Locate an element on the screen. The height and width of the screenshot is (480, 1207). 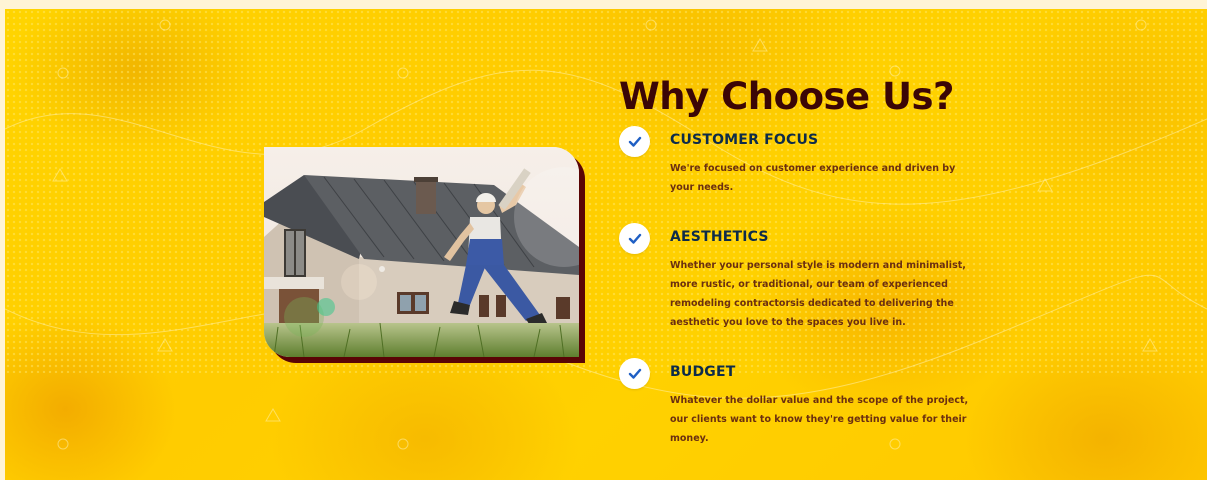
feature-title: CUSTOMER FOCUS is located at coordinates (744, 140).